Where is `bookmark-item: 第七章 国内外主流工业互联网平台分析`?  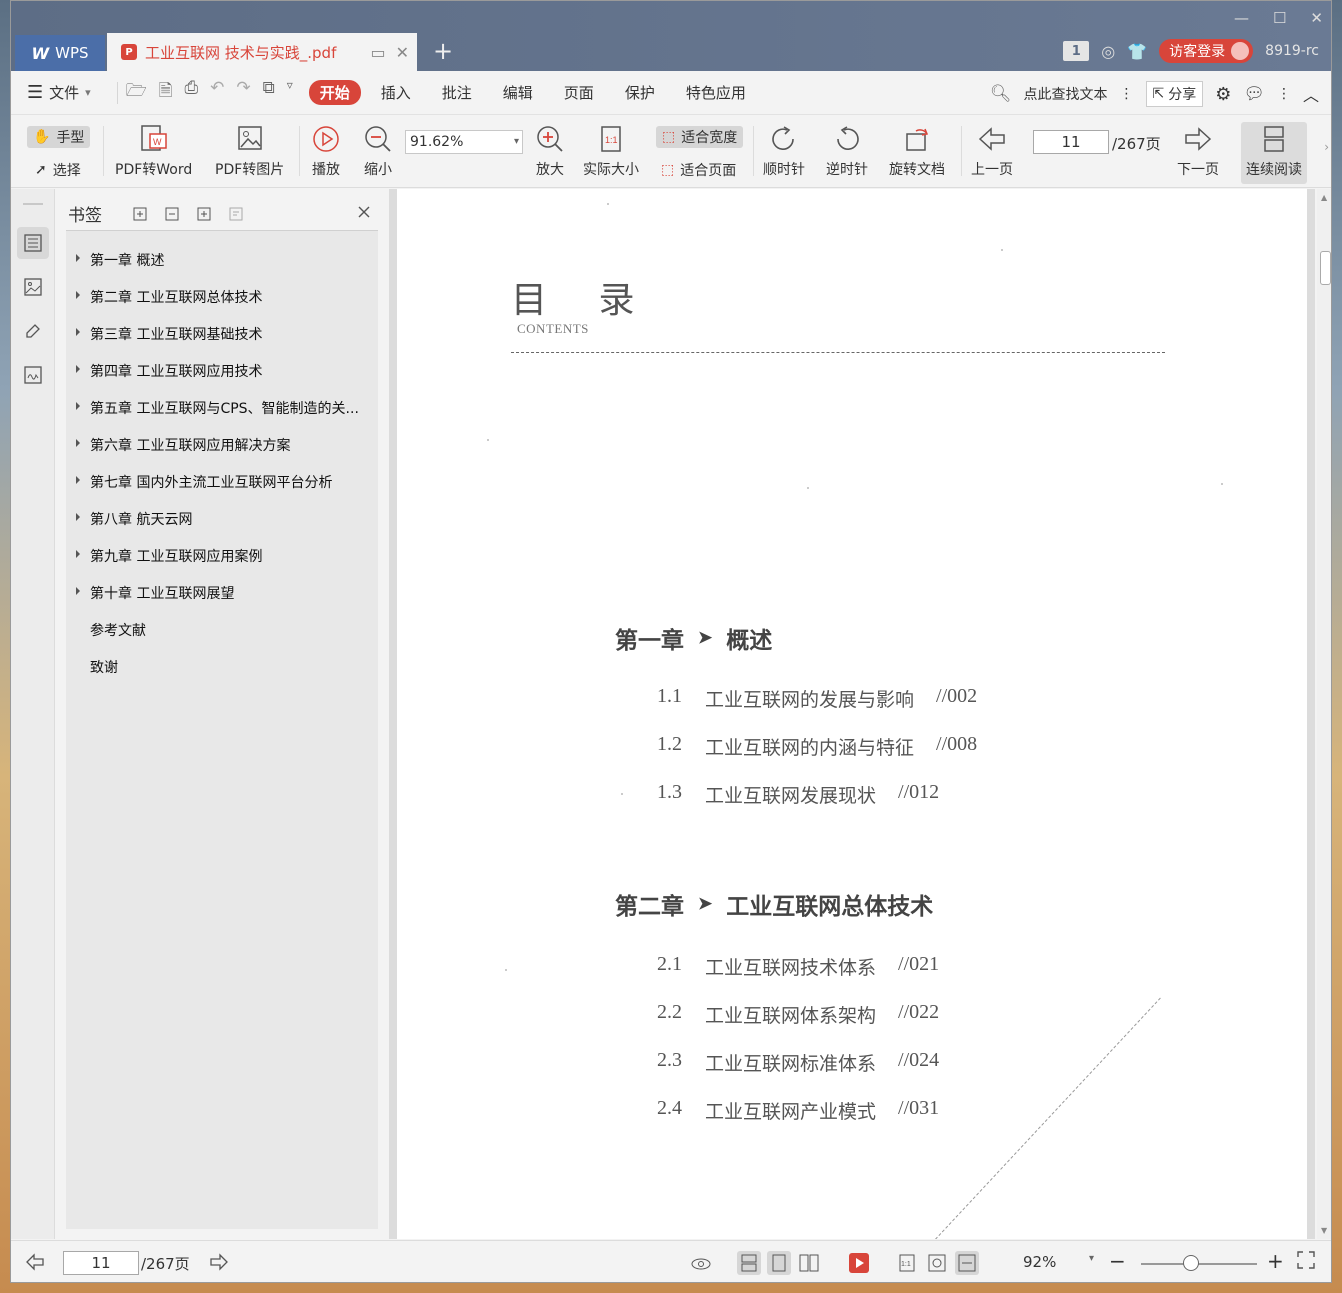
bookmark-item: 第七章 国内外主流工业互联网平台分析 is located at coordinates (222, 481).